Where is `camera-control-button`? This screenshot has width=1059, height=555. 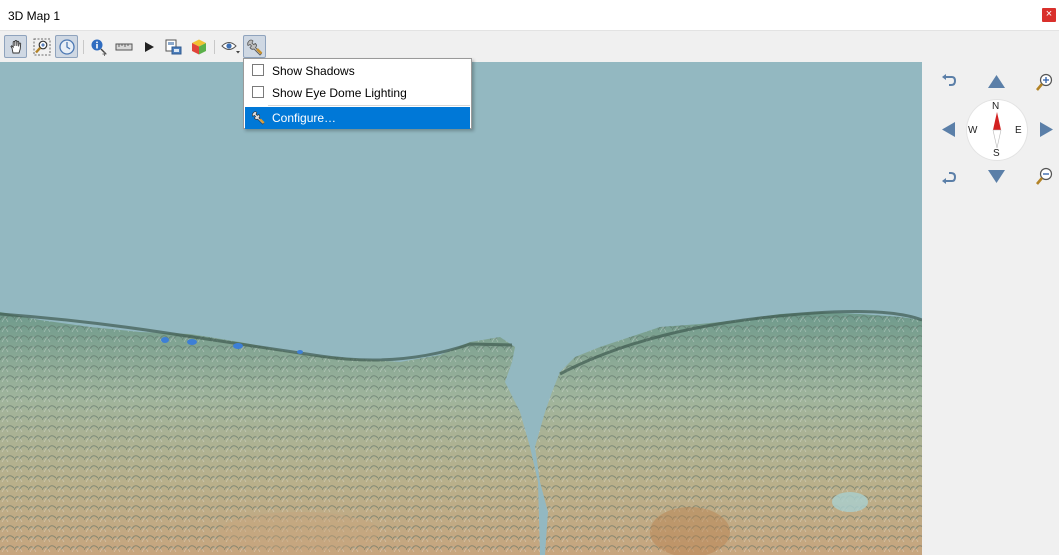 camera-control-button is located at coordinates (66, 46).